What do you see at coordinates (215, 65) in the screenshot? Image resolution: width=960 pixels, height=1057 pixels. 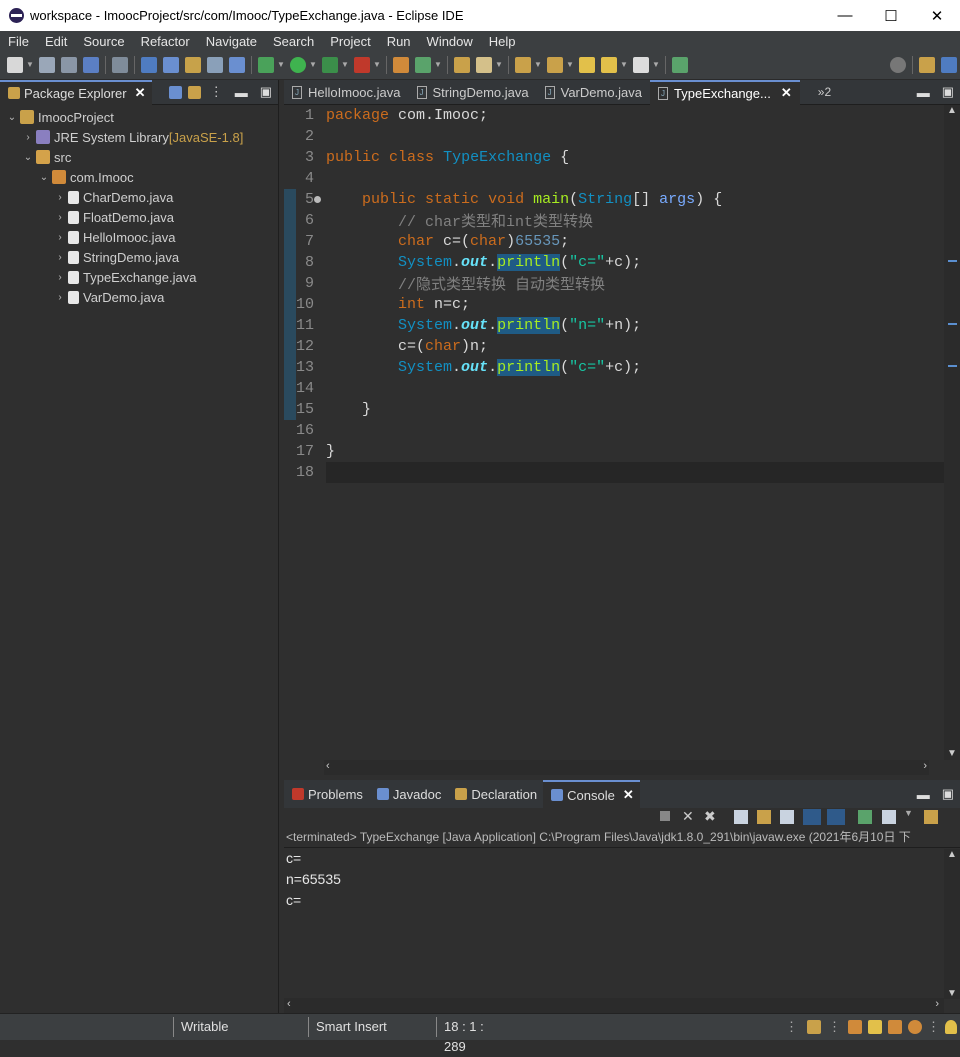 I see `word-wrap-icon` at bounding box center [215, 65].